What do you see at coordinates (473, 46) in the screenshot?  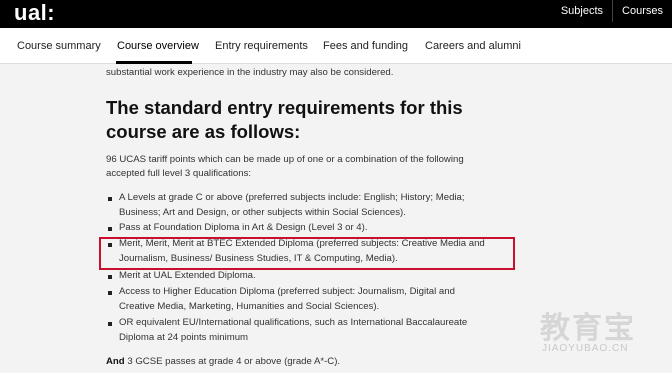 I see `tab-careers-and-alumni: Careers and alumni` at bounding box center [473, 46].